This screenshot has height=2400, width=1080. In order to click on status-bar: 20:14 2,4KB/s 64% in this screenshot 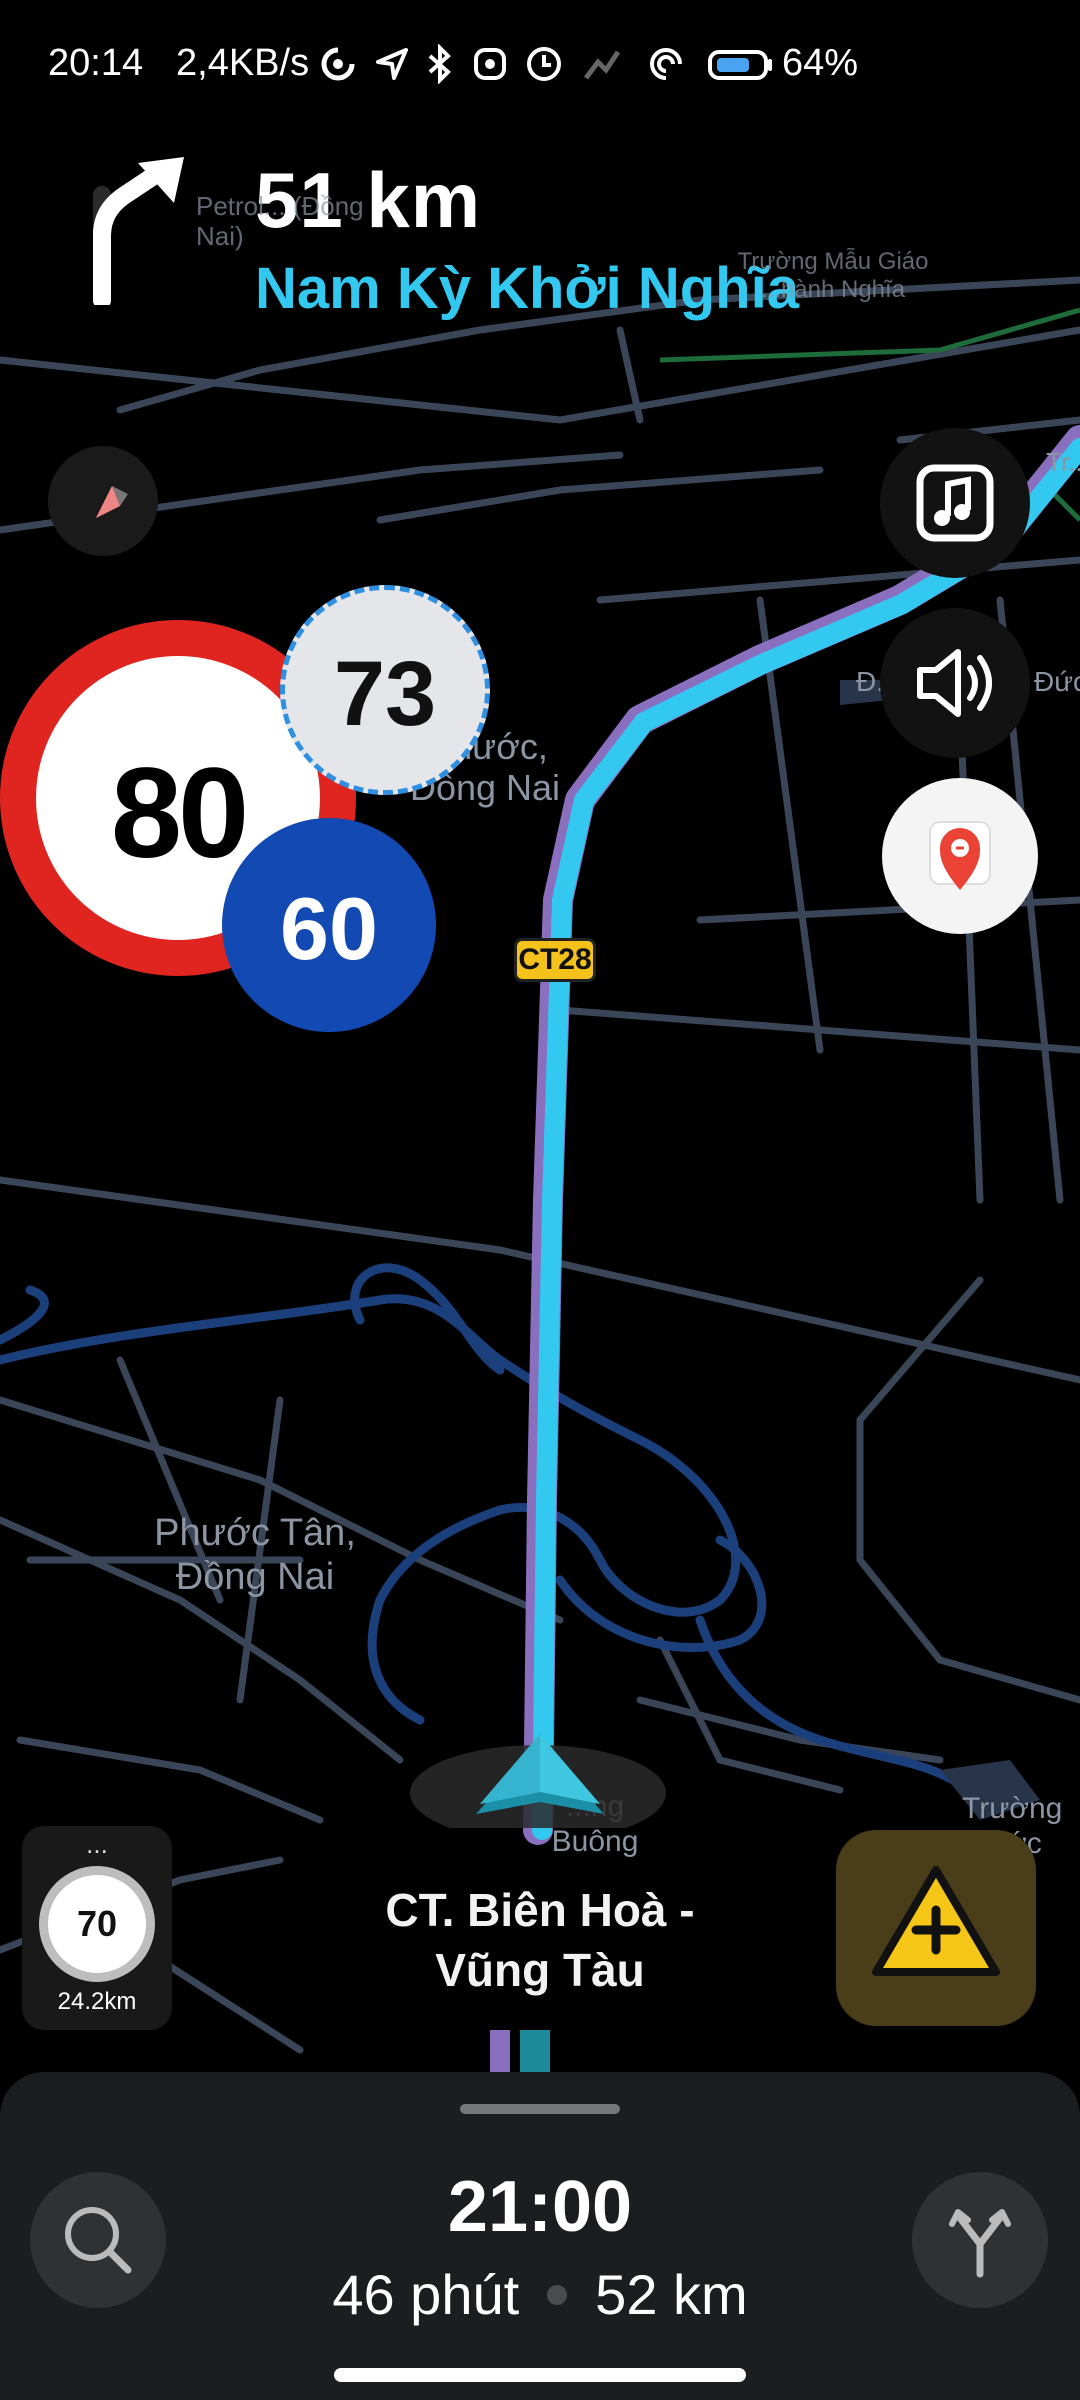, I will do `click(540, 65)`.